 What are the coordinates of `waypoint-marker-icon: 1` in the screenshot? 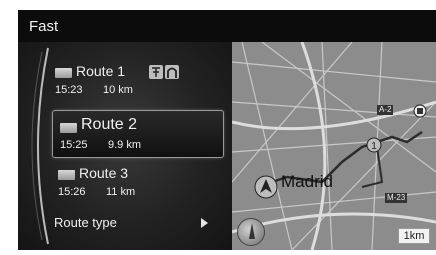 It's located at (374, 145).